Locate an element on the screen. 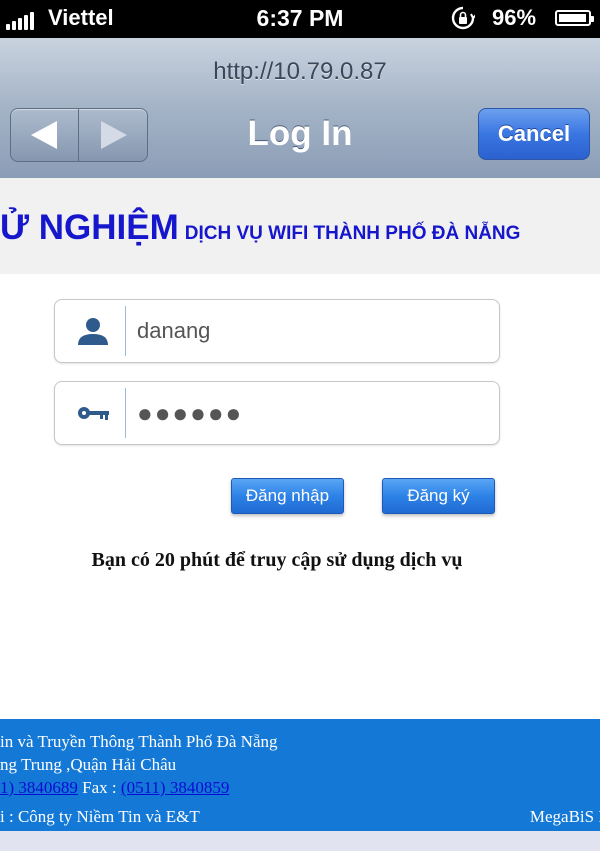 The image size is (600, 851). footer-brand: MegaBiS I is located at coordinates (564, 816).